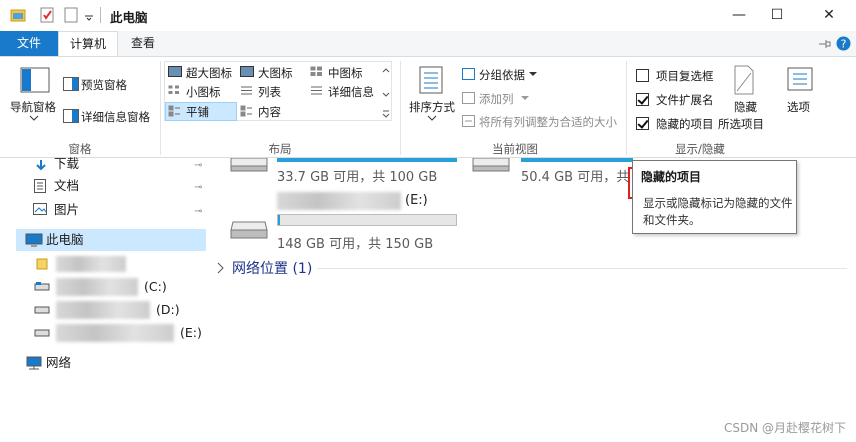 The height and width of the screenshot is (442, 856). What do you see at coordinates (174, 111) in the screenshot?
I see `tiles-icon` at bounding box center [174, 111].